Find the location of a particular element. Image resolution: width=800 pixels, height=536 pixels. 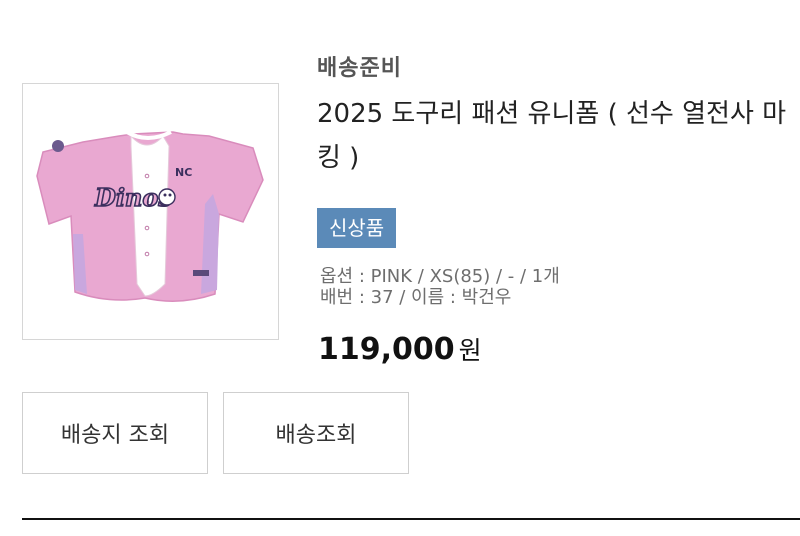

section-divider is located at coordinates (411, 519).